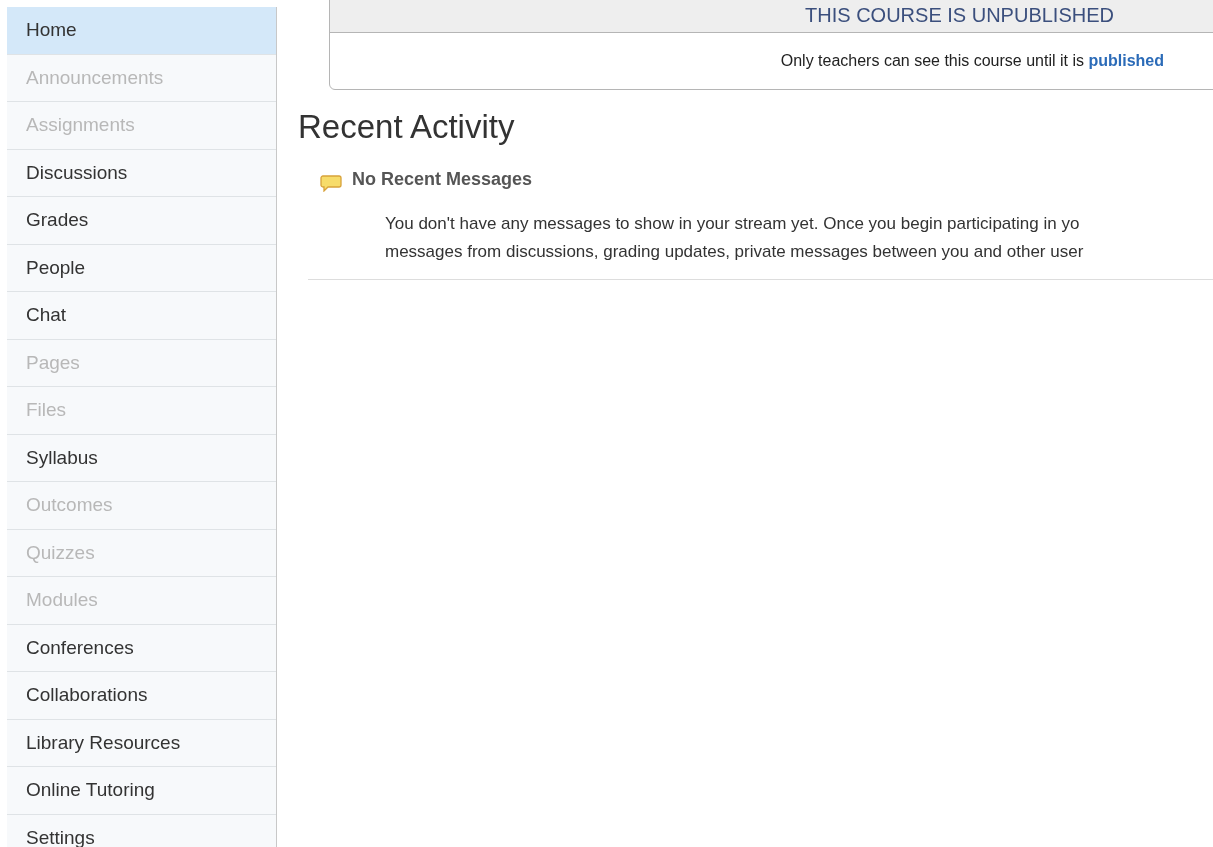 The height and width of the screenshot is (847, 1213). I want to click on sidebar-item: Syllabus, so click(141, 458).